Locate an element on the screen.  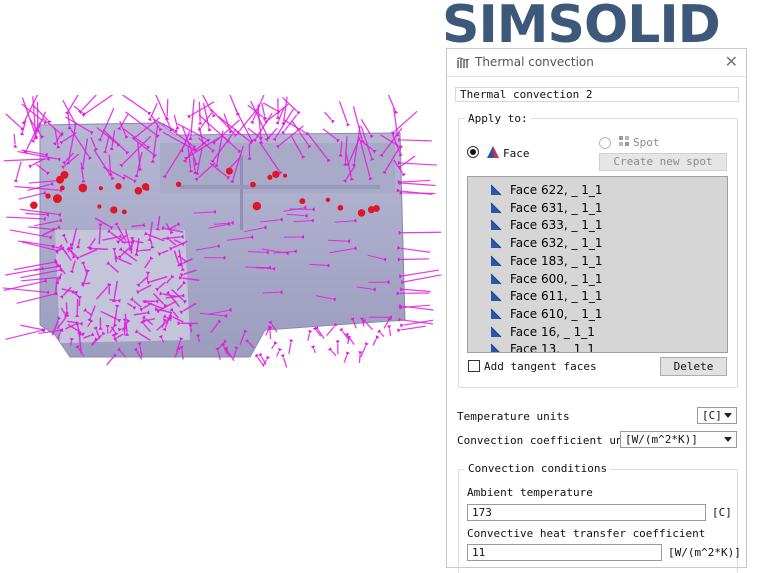
face-list-item: Face 622, _ 1_1 is located at coordinates (597, 190).